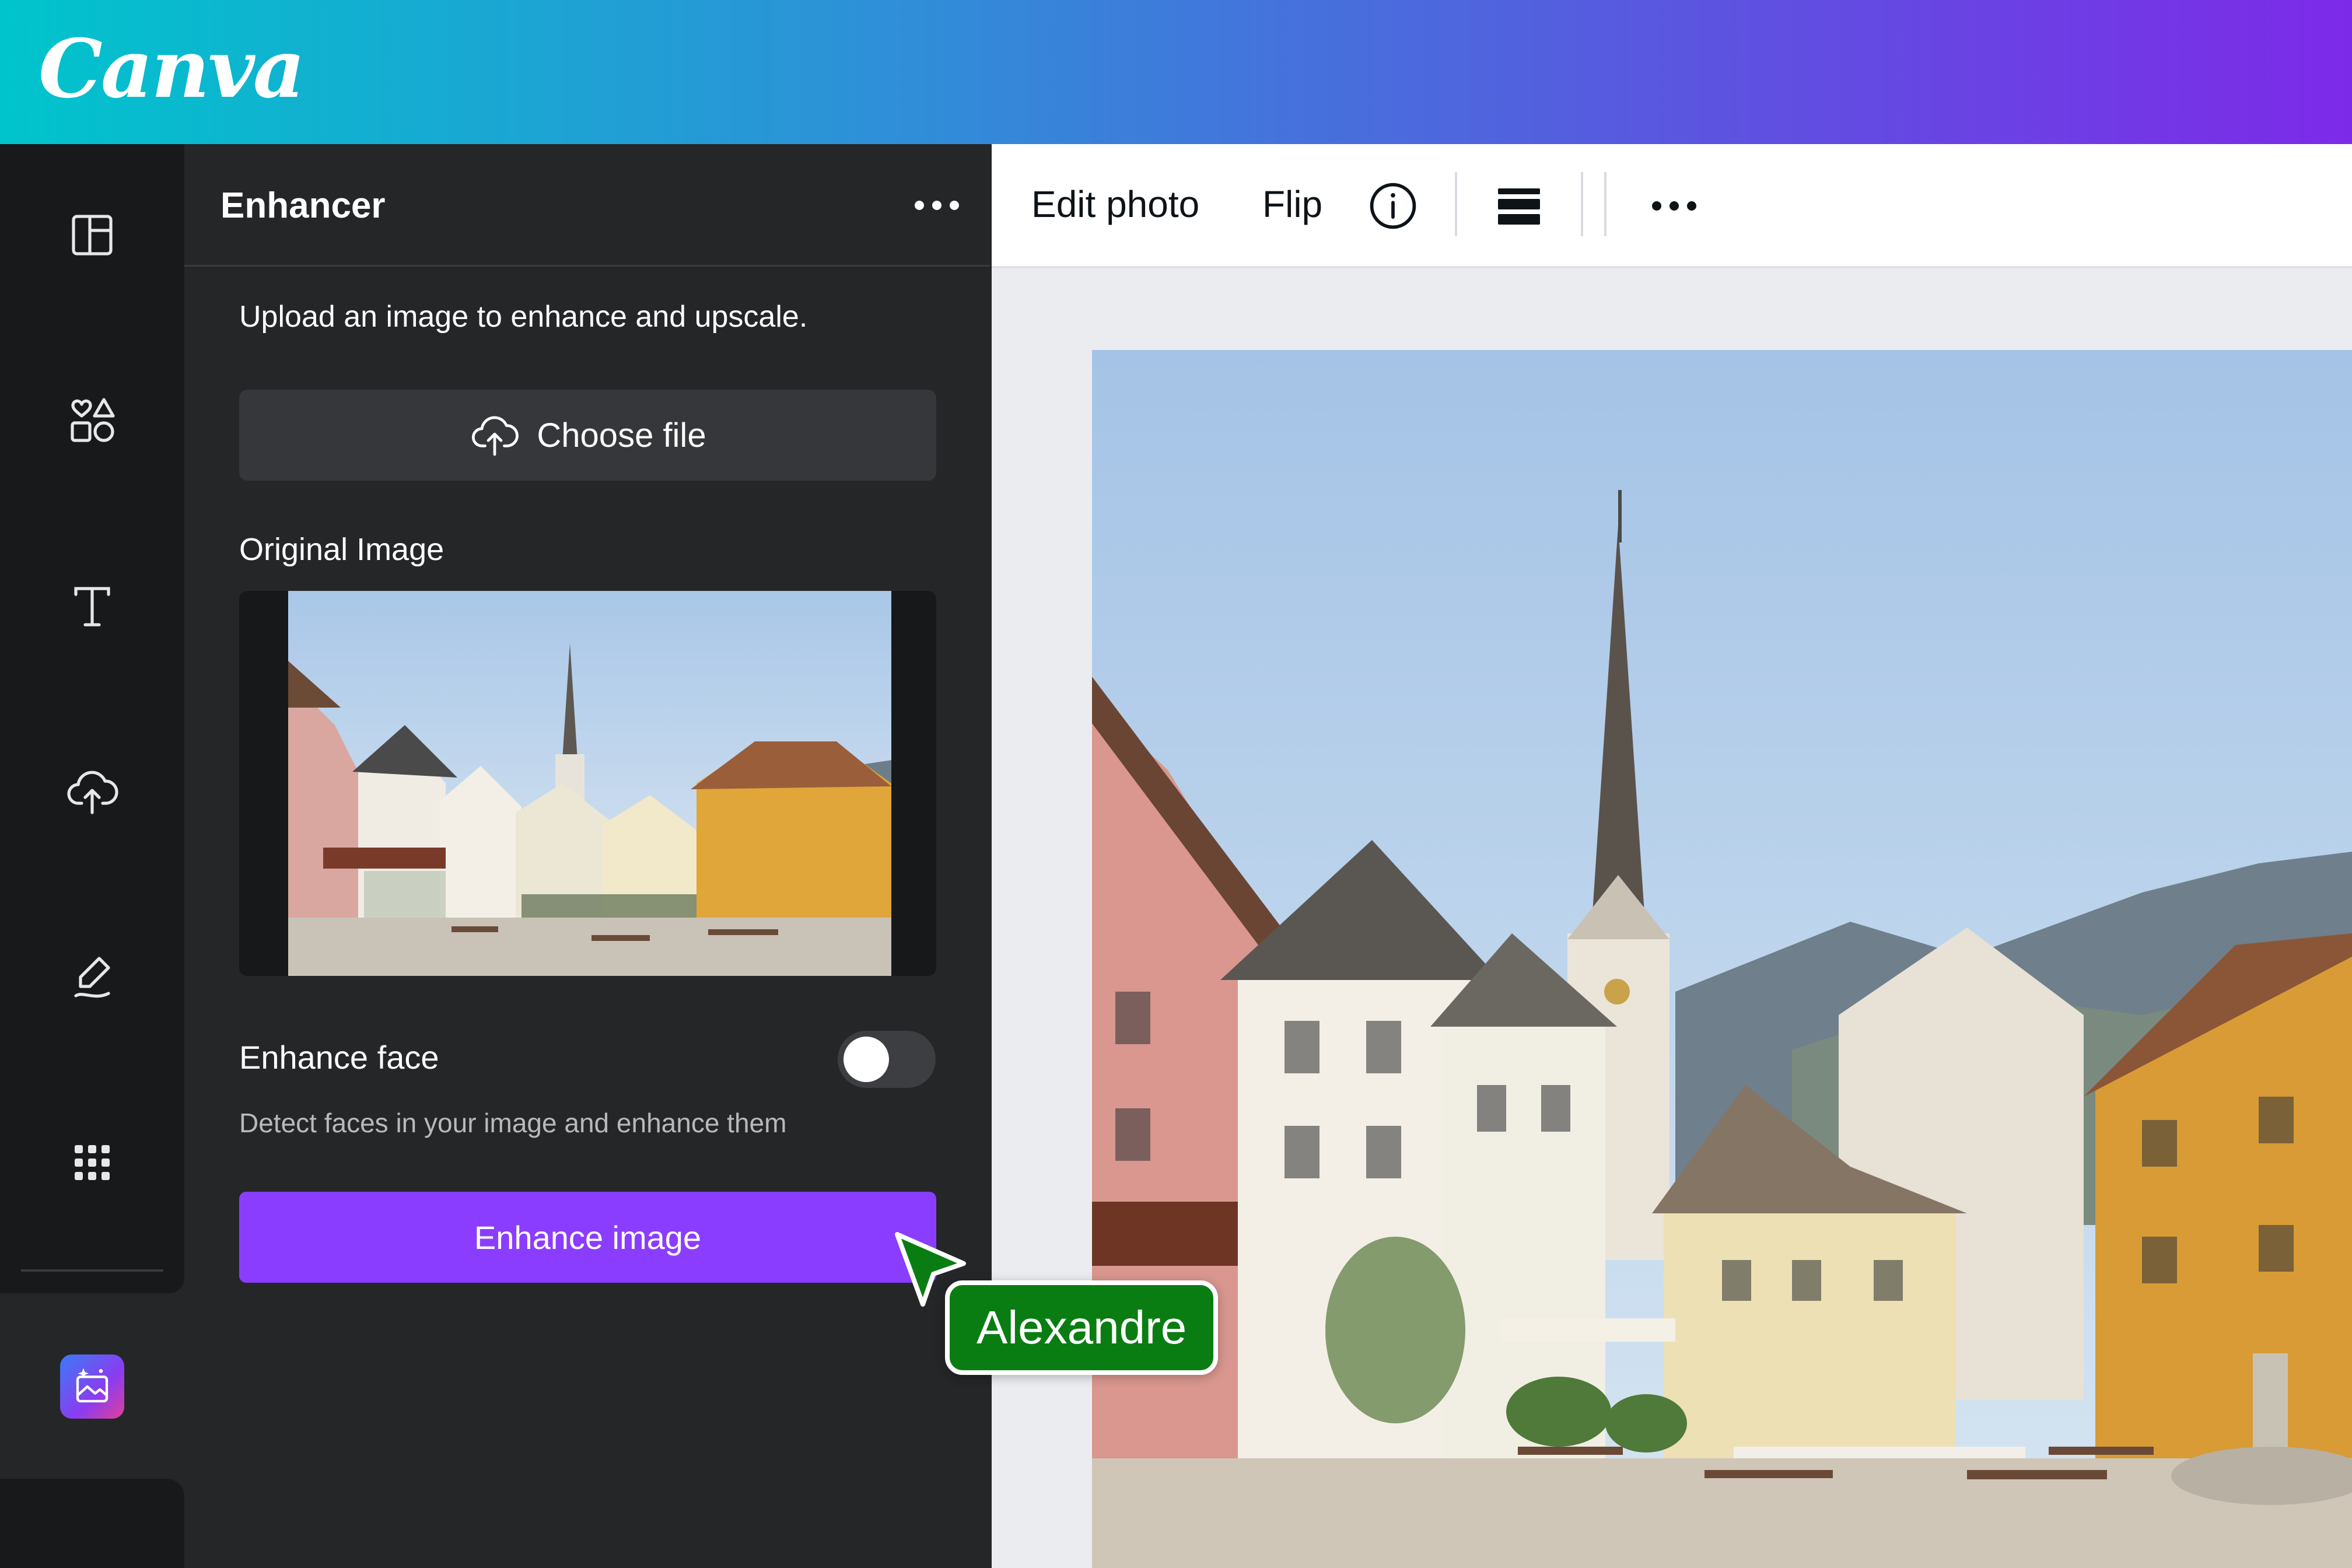 The image size is (2352, 1568). I want to click on editor-toolbar: Edit photo Flip, so click(1672, 206).